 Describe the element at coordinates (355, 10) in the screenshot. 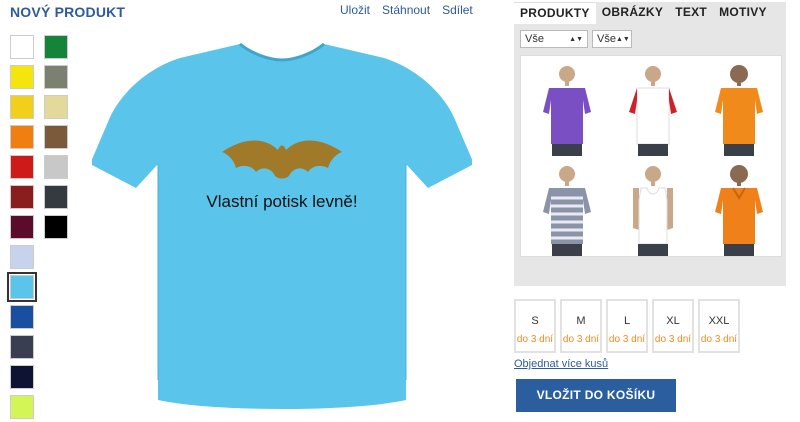

I see `save-link: Uložit` at that location.